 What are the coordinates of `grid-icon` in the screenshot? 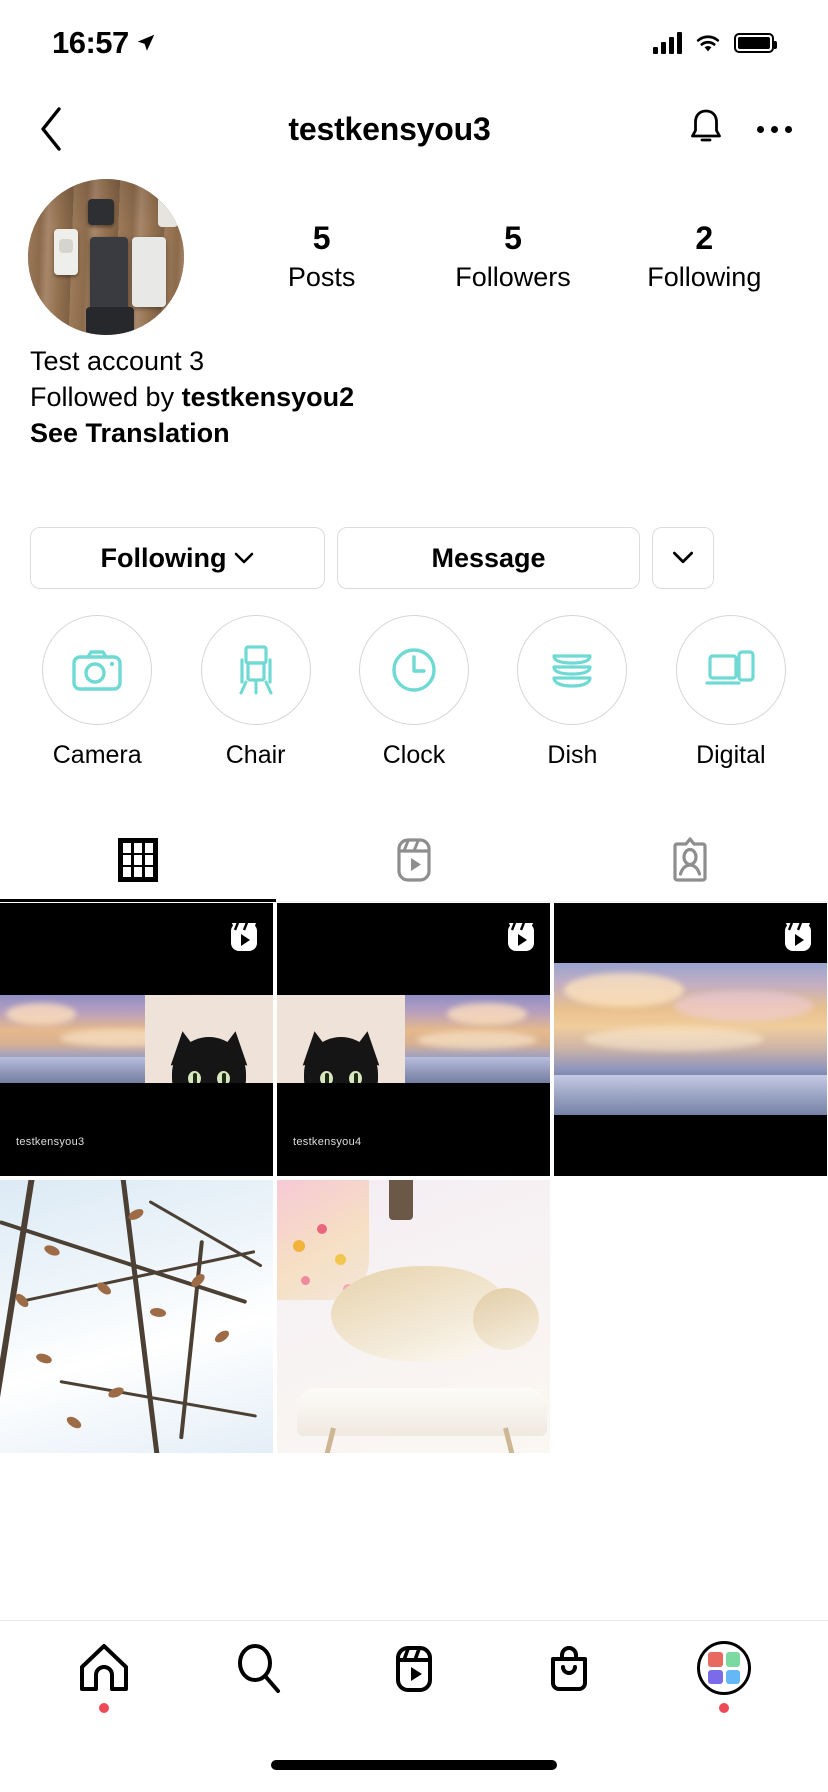 It's located at (138, 860).